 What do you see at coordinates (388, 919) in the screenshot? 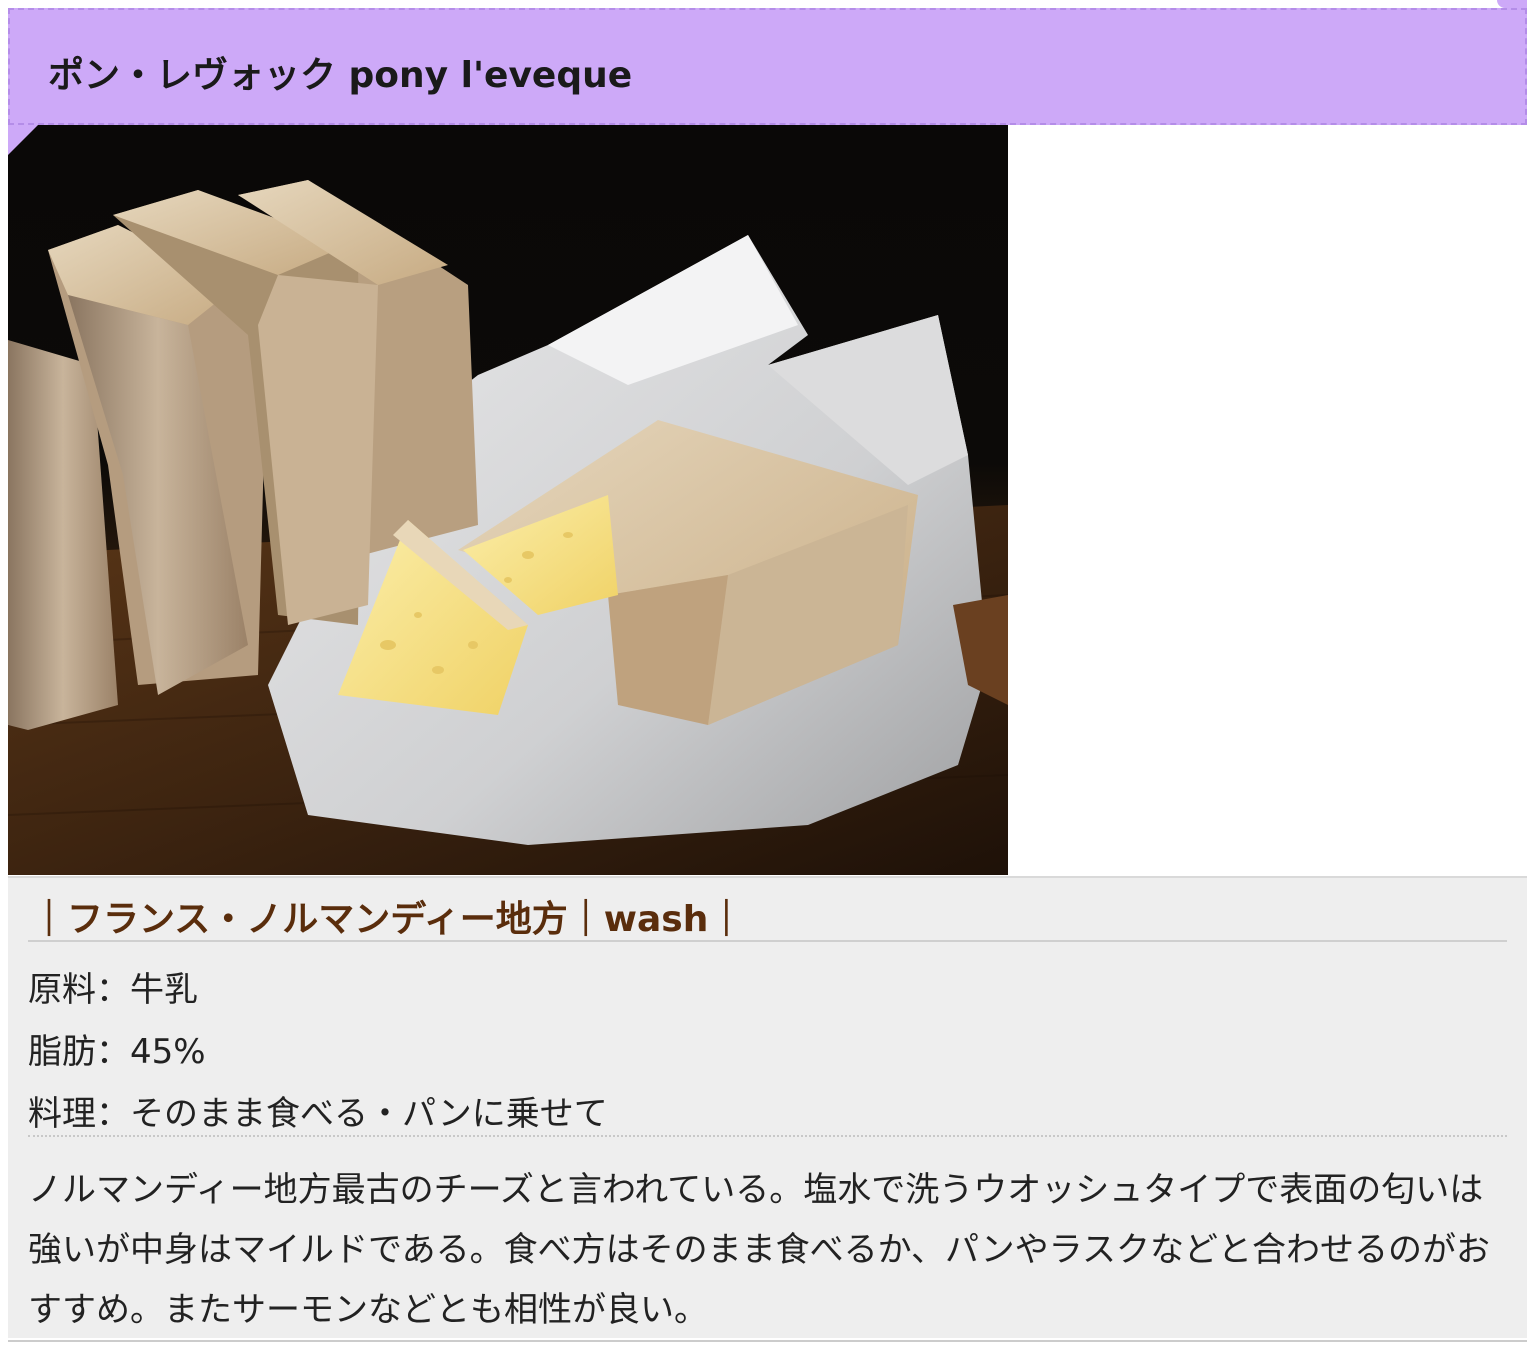
I see `origin-type-line: ｜フランス・ノルマンディー地方｜wash｜` at bounding box center [388, 919].